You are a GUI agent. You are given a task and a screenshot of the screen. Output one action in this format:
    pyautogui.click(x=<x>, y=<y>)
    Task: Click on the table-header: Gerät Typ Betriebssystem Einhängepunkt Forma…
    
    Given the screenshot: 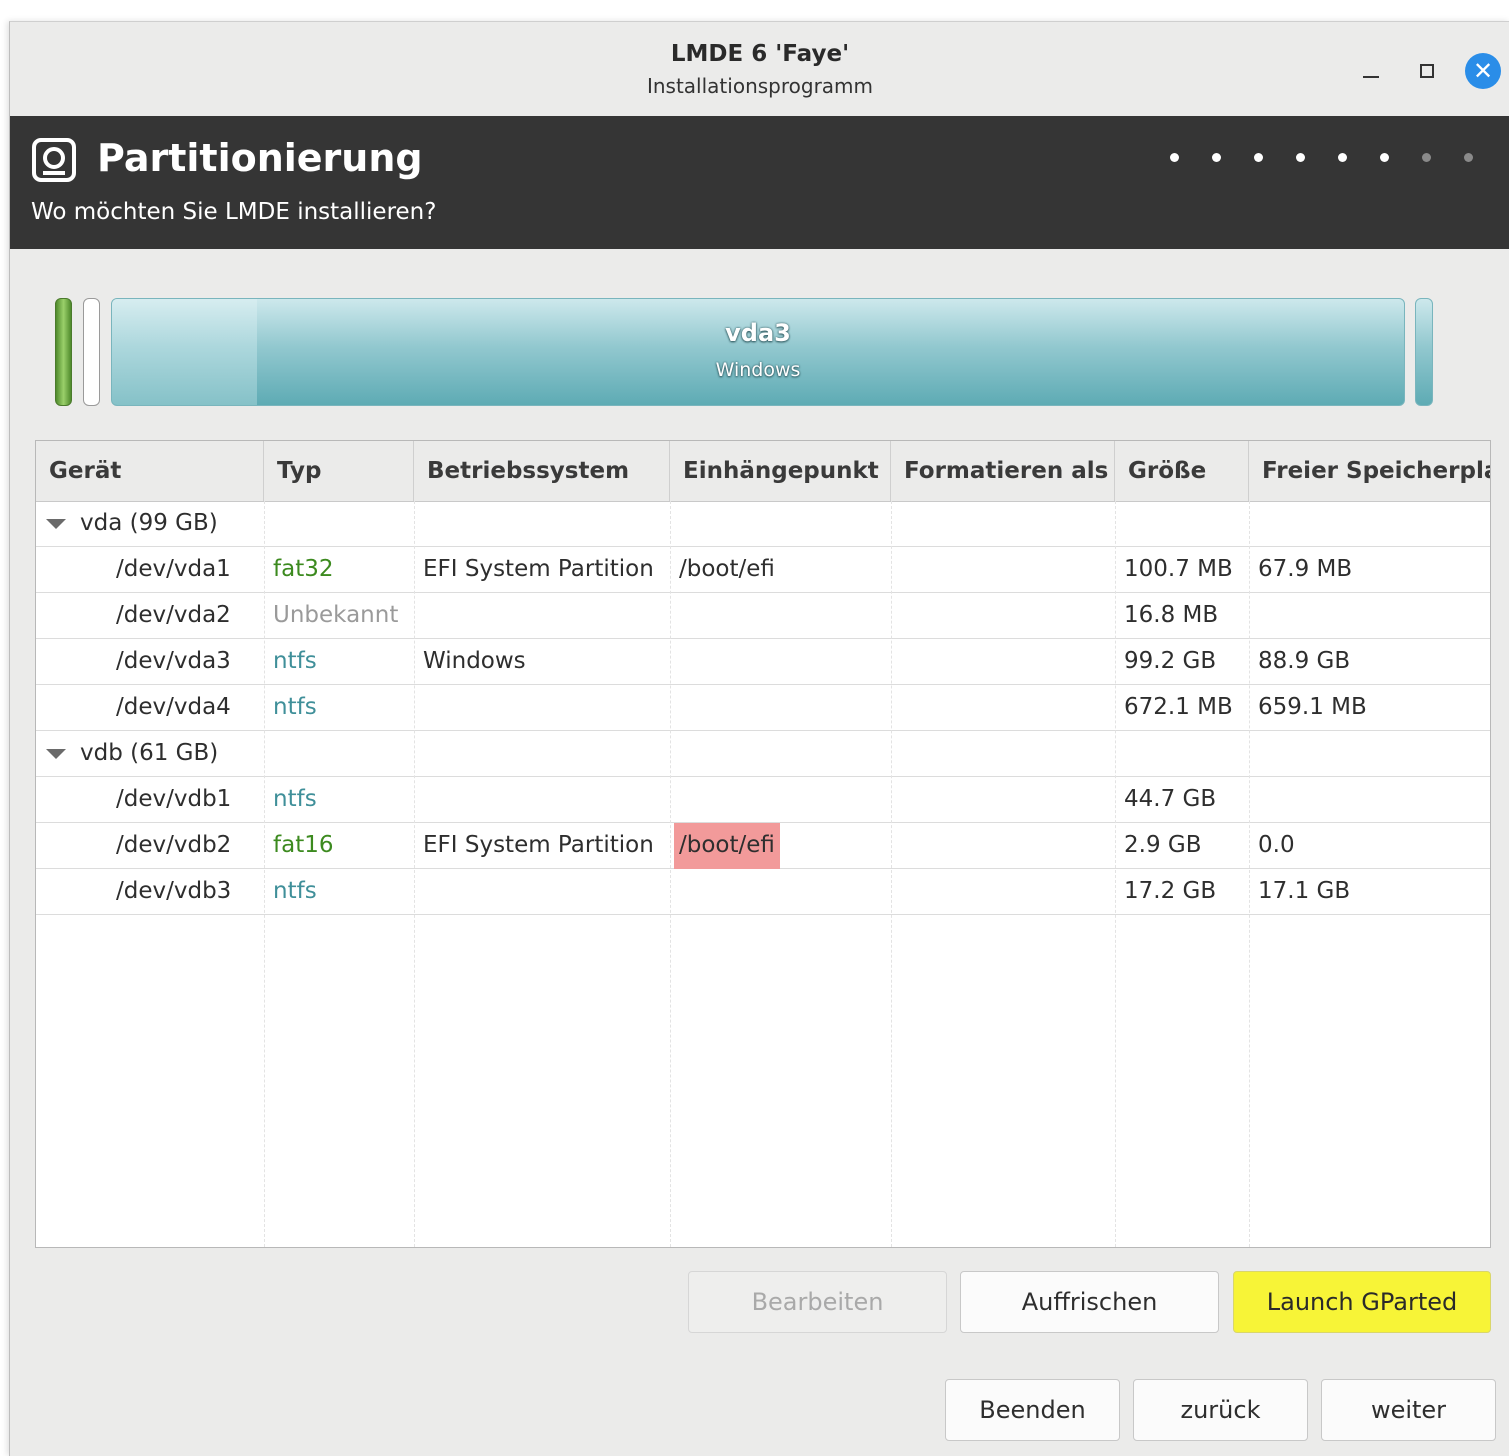 What is the action you would take?
    pyautogui.click(x=763, y=471)
    